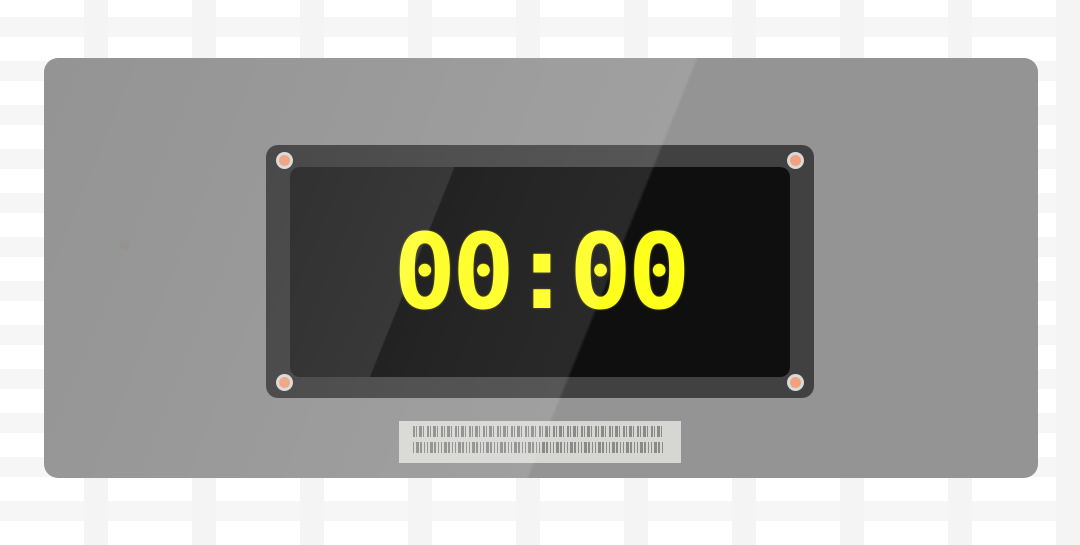 This screenshot has height=545, width=1080. I want to click on barcode-row-top, so click(538, 431).